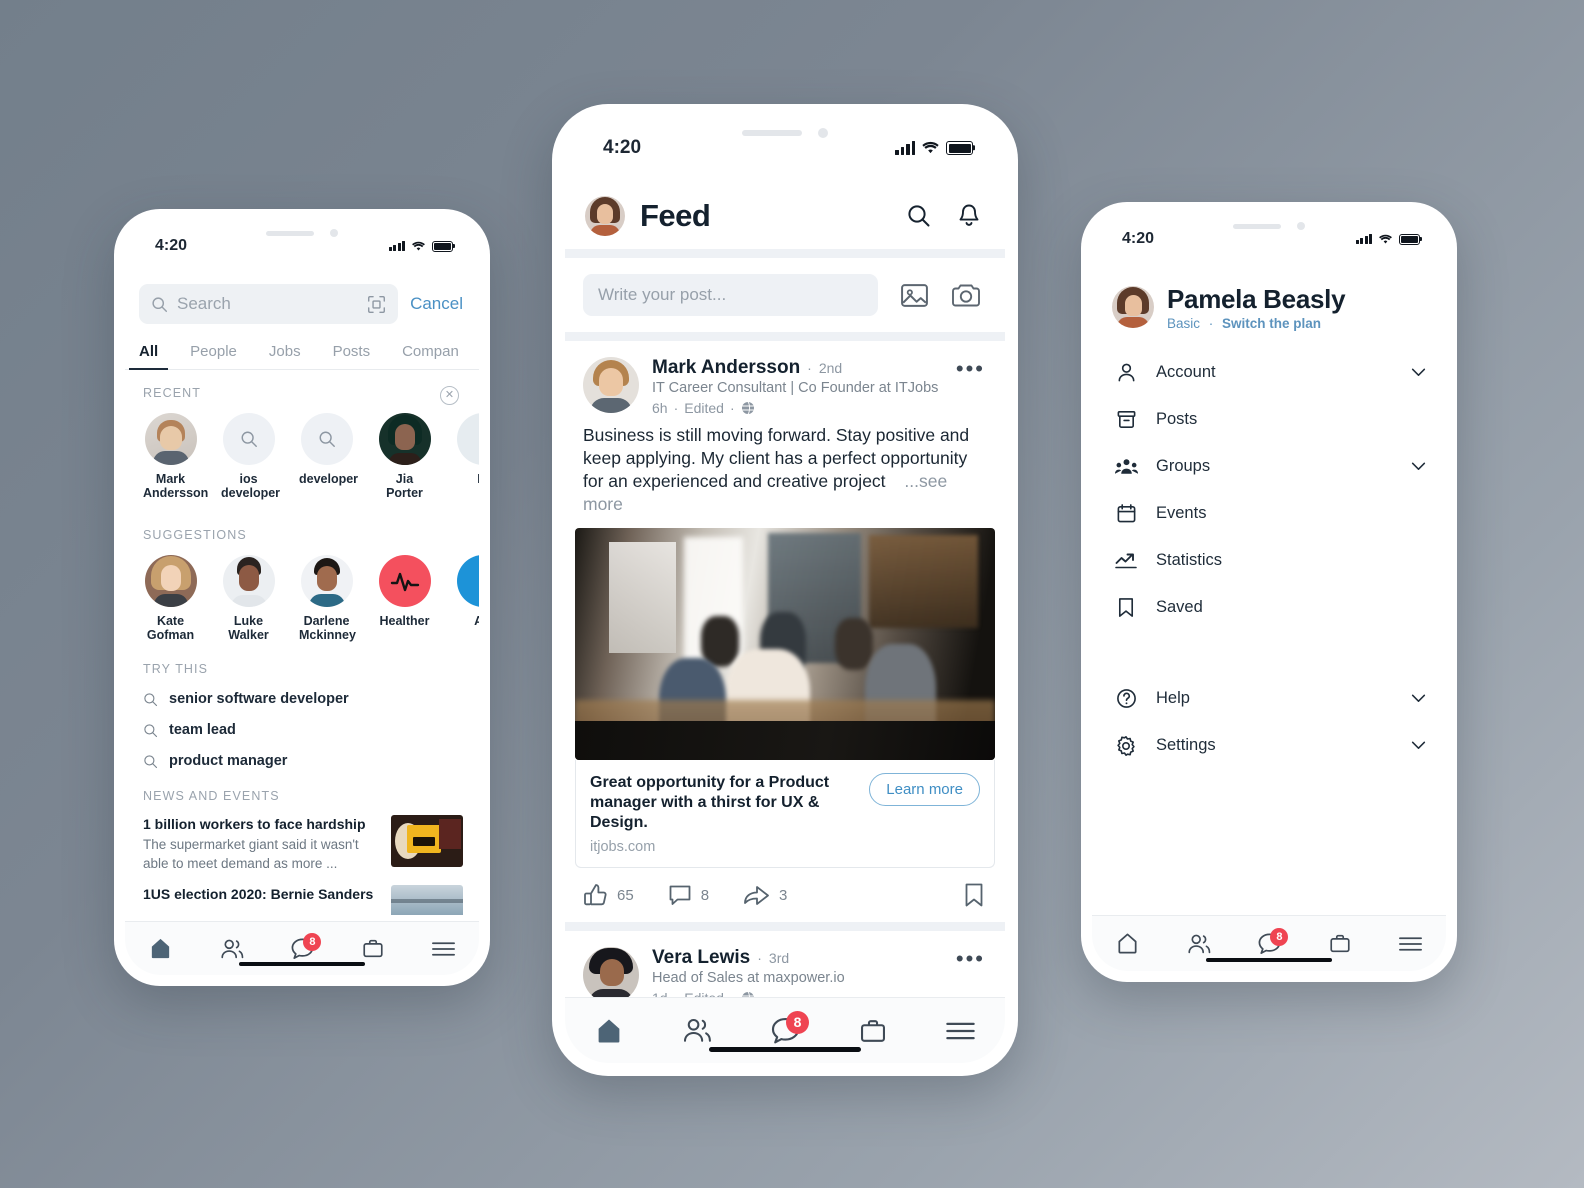 The image size is (1584, 1188). I want to click on list-item-label: Healther, so click(404, 621).